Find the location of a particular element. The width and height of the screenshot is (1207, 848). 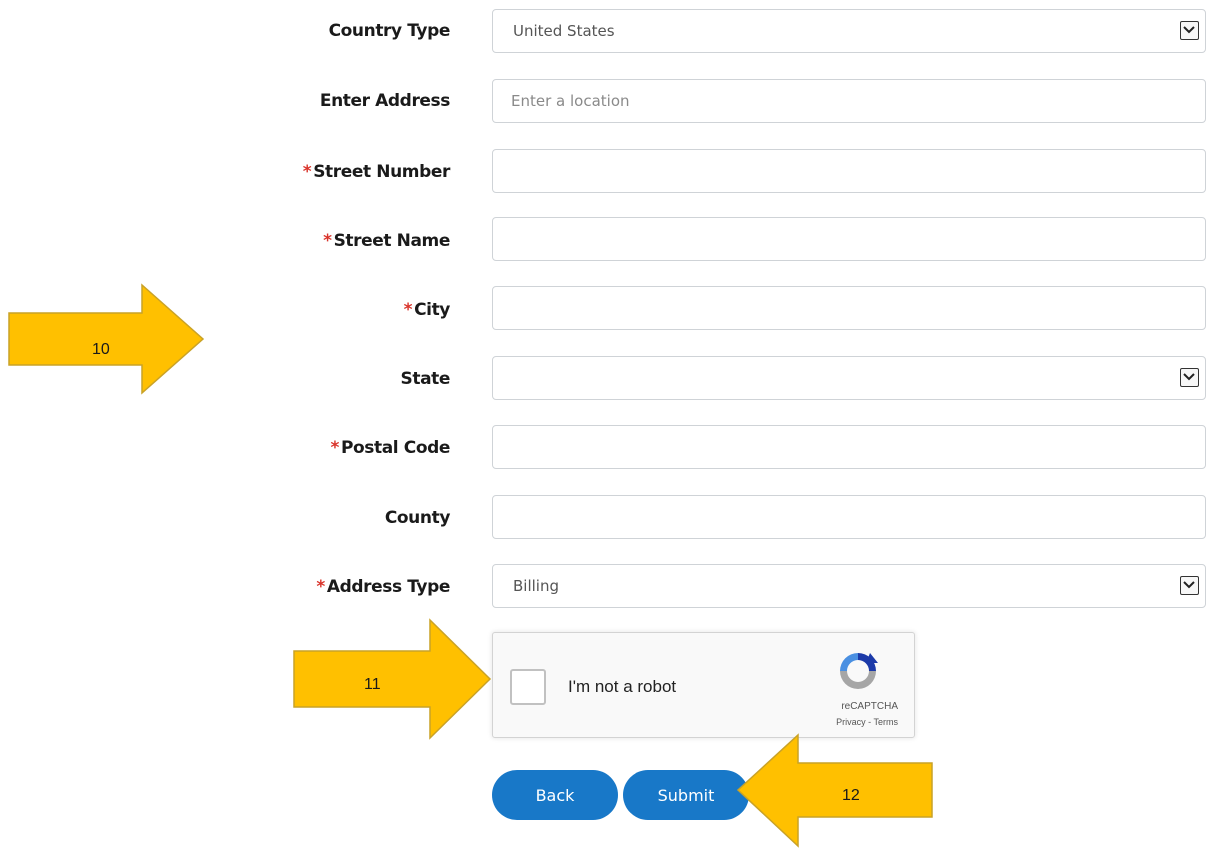

annotation-label-11: 11 is located at coordinates (372, 684).